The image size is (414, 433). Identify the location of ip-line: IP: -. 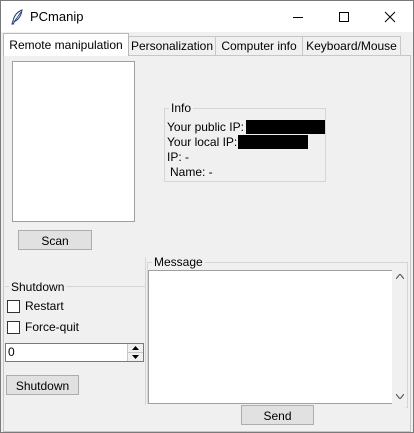
(178, 157).